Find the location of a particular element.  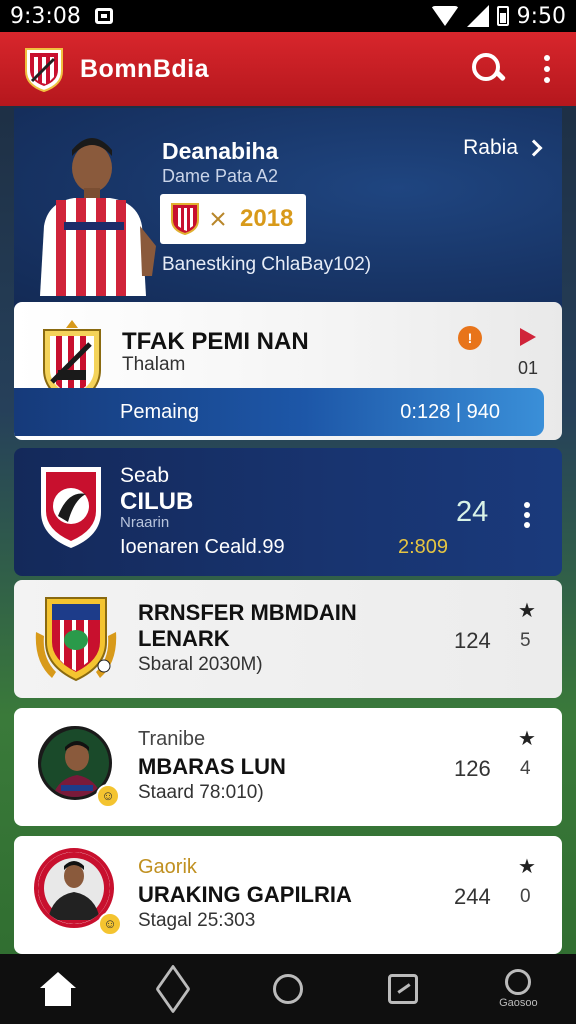

nav-account-label: Gaosoo is located at coordinates (518, 1003).